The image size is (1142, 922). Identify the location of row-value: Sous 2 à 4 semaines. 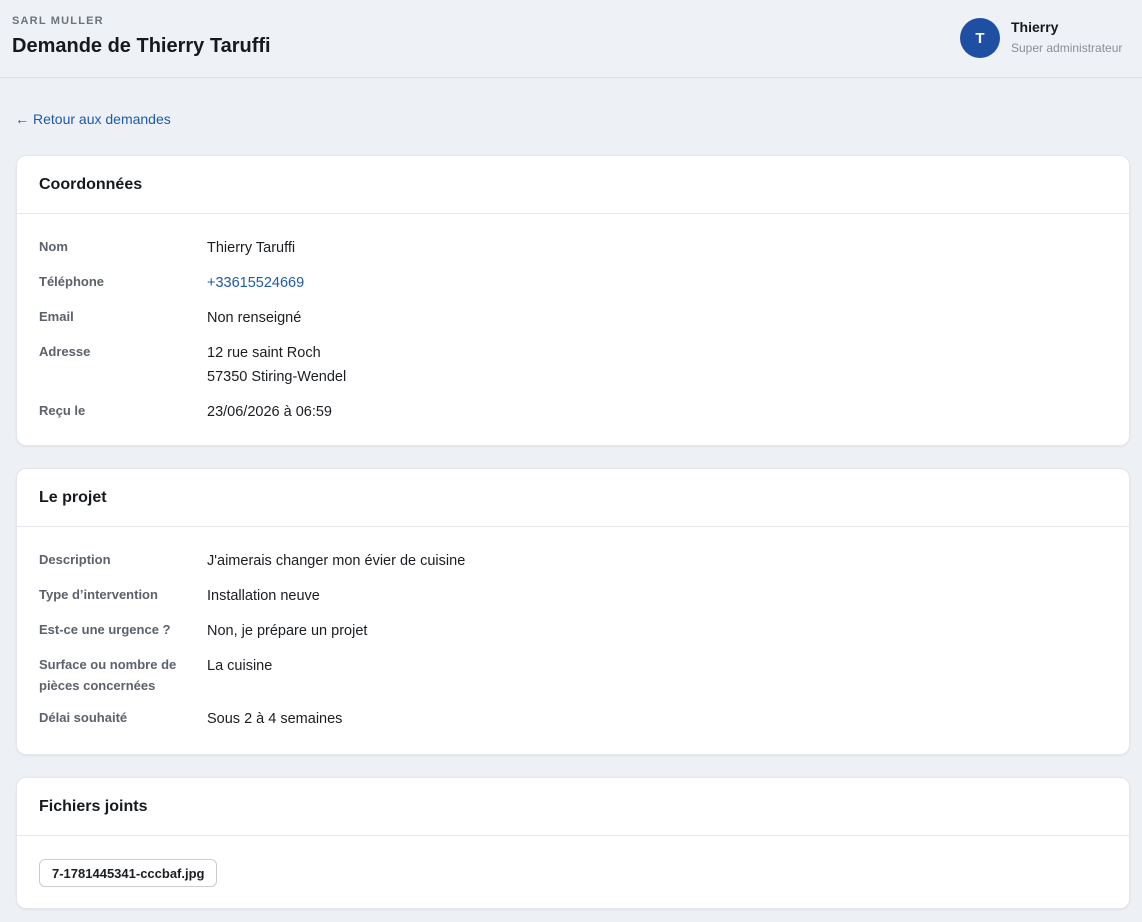
(275, 719).